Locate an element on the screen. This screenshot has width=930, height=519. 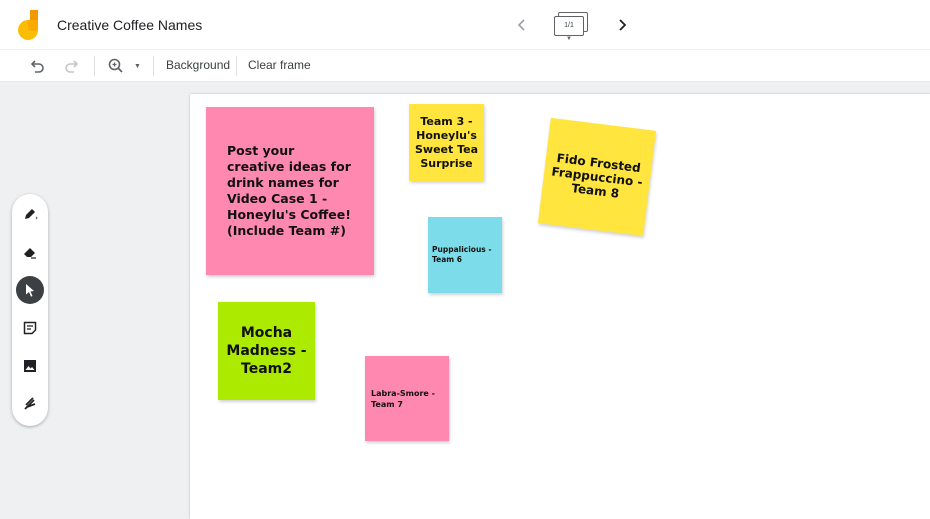
chevron-right-icon is located at coordinates (622, 25).